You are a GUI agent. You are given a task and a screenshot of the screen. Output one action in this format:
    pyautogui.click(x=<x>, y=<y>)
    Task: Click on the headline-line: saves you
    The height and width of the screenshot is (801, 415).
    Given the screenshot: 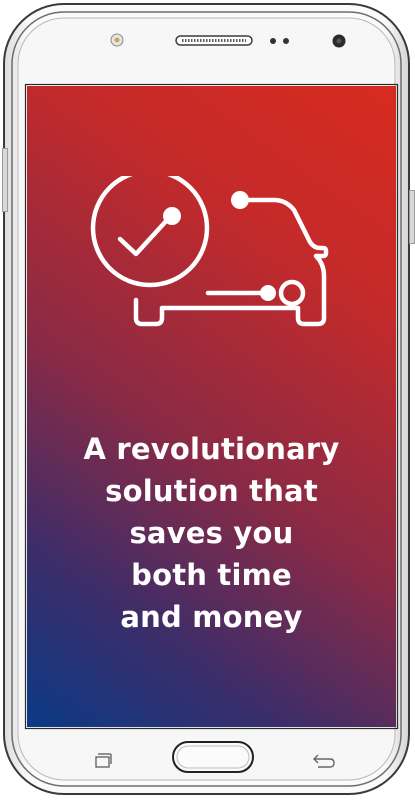 What is the action you would take?
    pyautogui.click(x=211, y=533)
    